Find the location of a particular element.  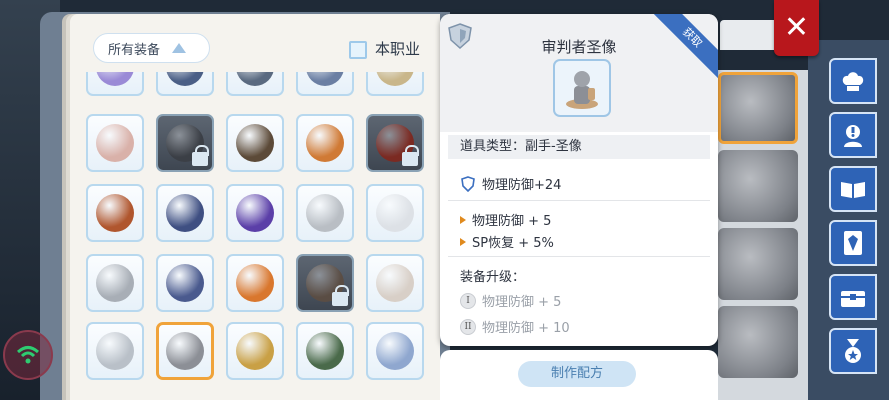

upgrade-row: I 物理防御 + 5 is located at coordinates (510, 300).